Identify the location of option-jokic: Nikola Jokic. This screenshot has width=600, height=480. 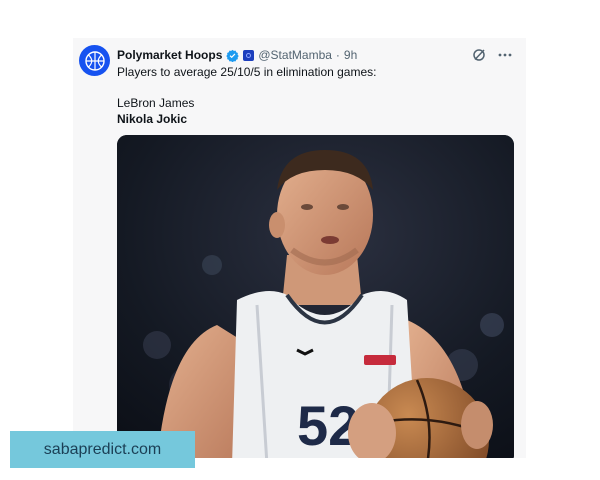
(152, 119).